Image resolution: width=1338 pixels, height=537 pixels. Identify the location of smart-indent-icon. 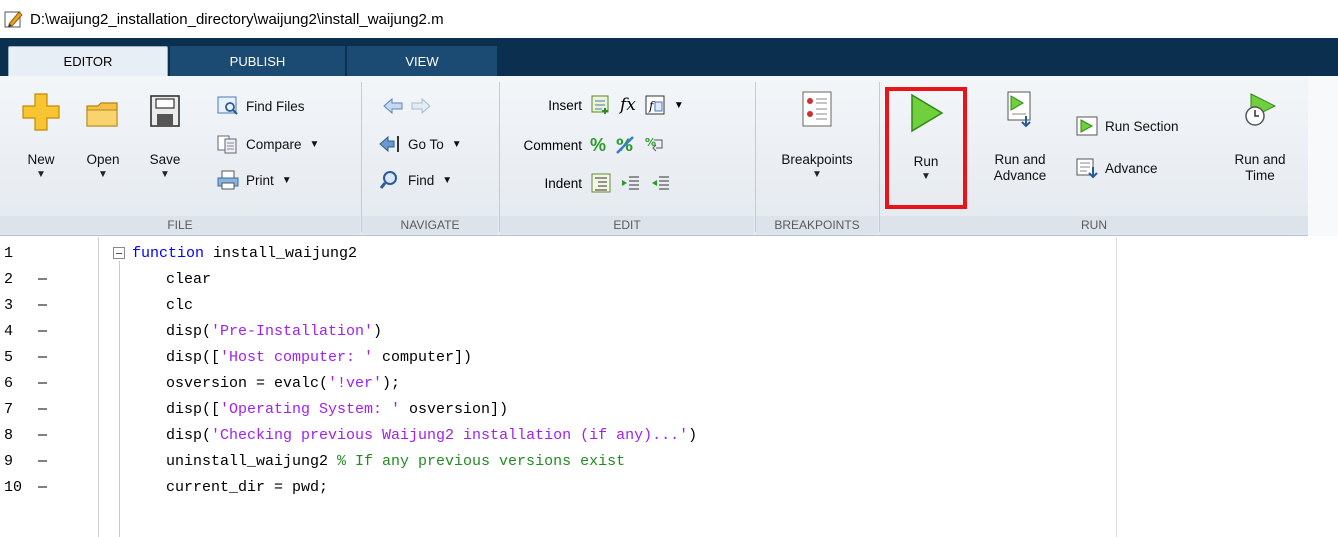
(601, 183).